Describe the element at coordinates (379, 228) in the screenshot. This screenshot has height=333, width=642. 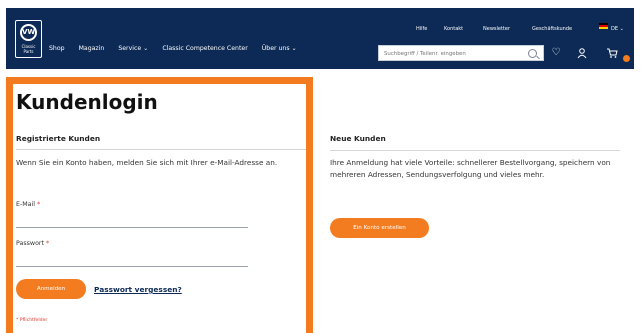
I see `create-account-button: Ein Konto erstellen` at that location.